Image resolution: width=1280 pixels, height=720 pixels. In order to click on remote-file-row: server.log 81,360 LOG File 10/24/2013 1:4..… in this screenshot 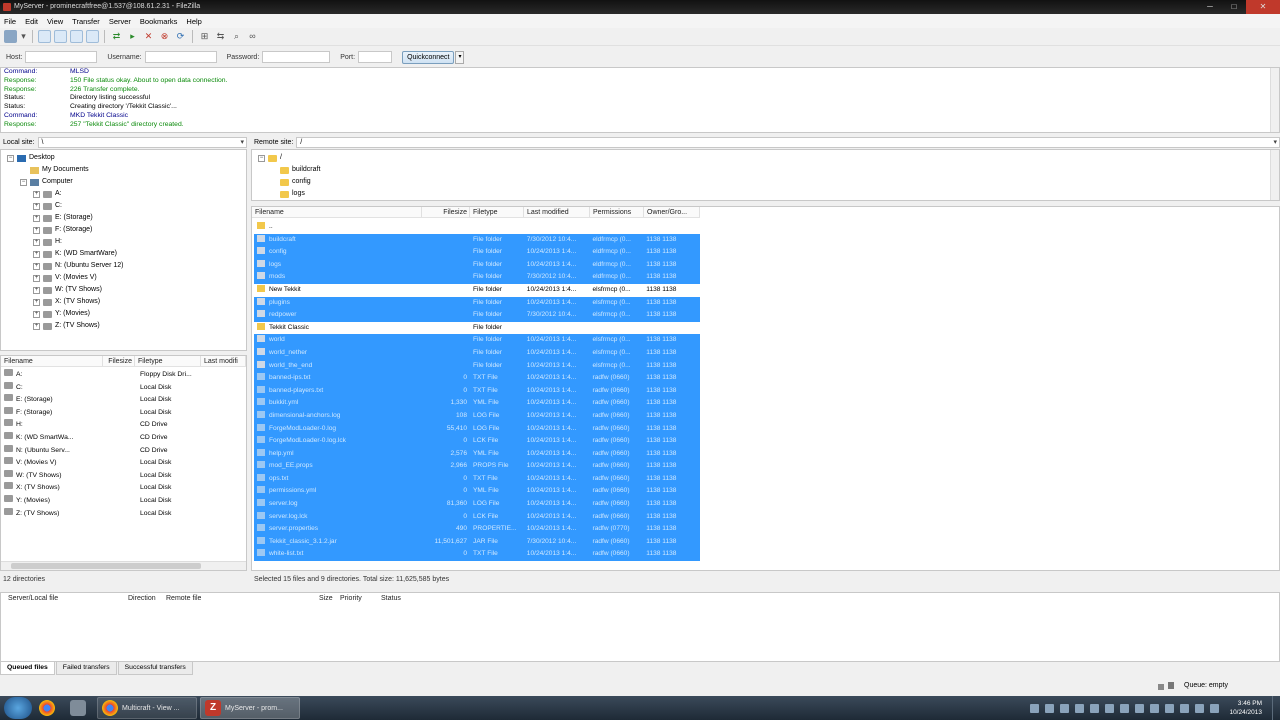, I will do `click(477, 504)`.